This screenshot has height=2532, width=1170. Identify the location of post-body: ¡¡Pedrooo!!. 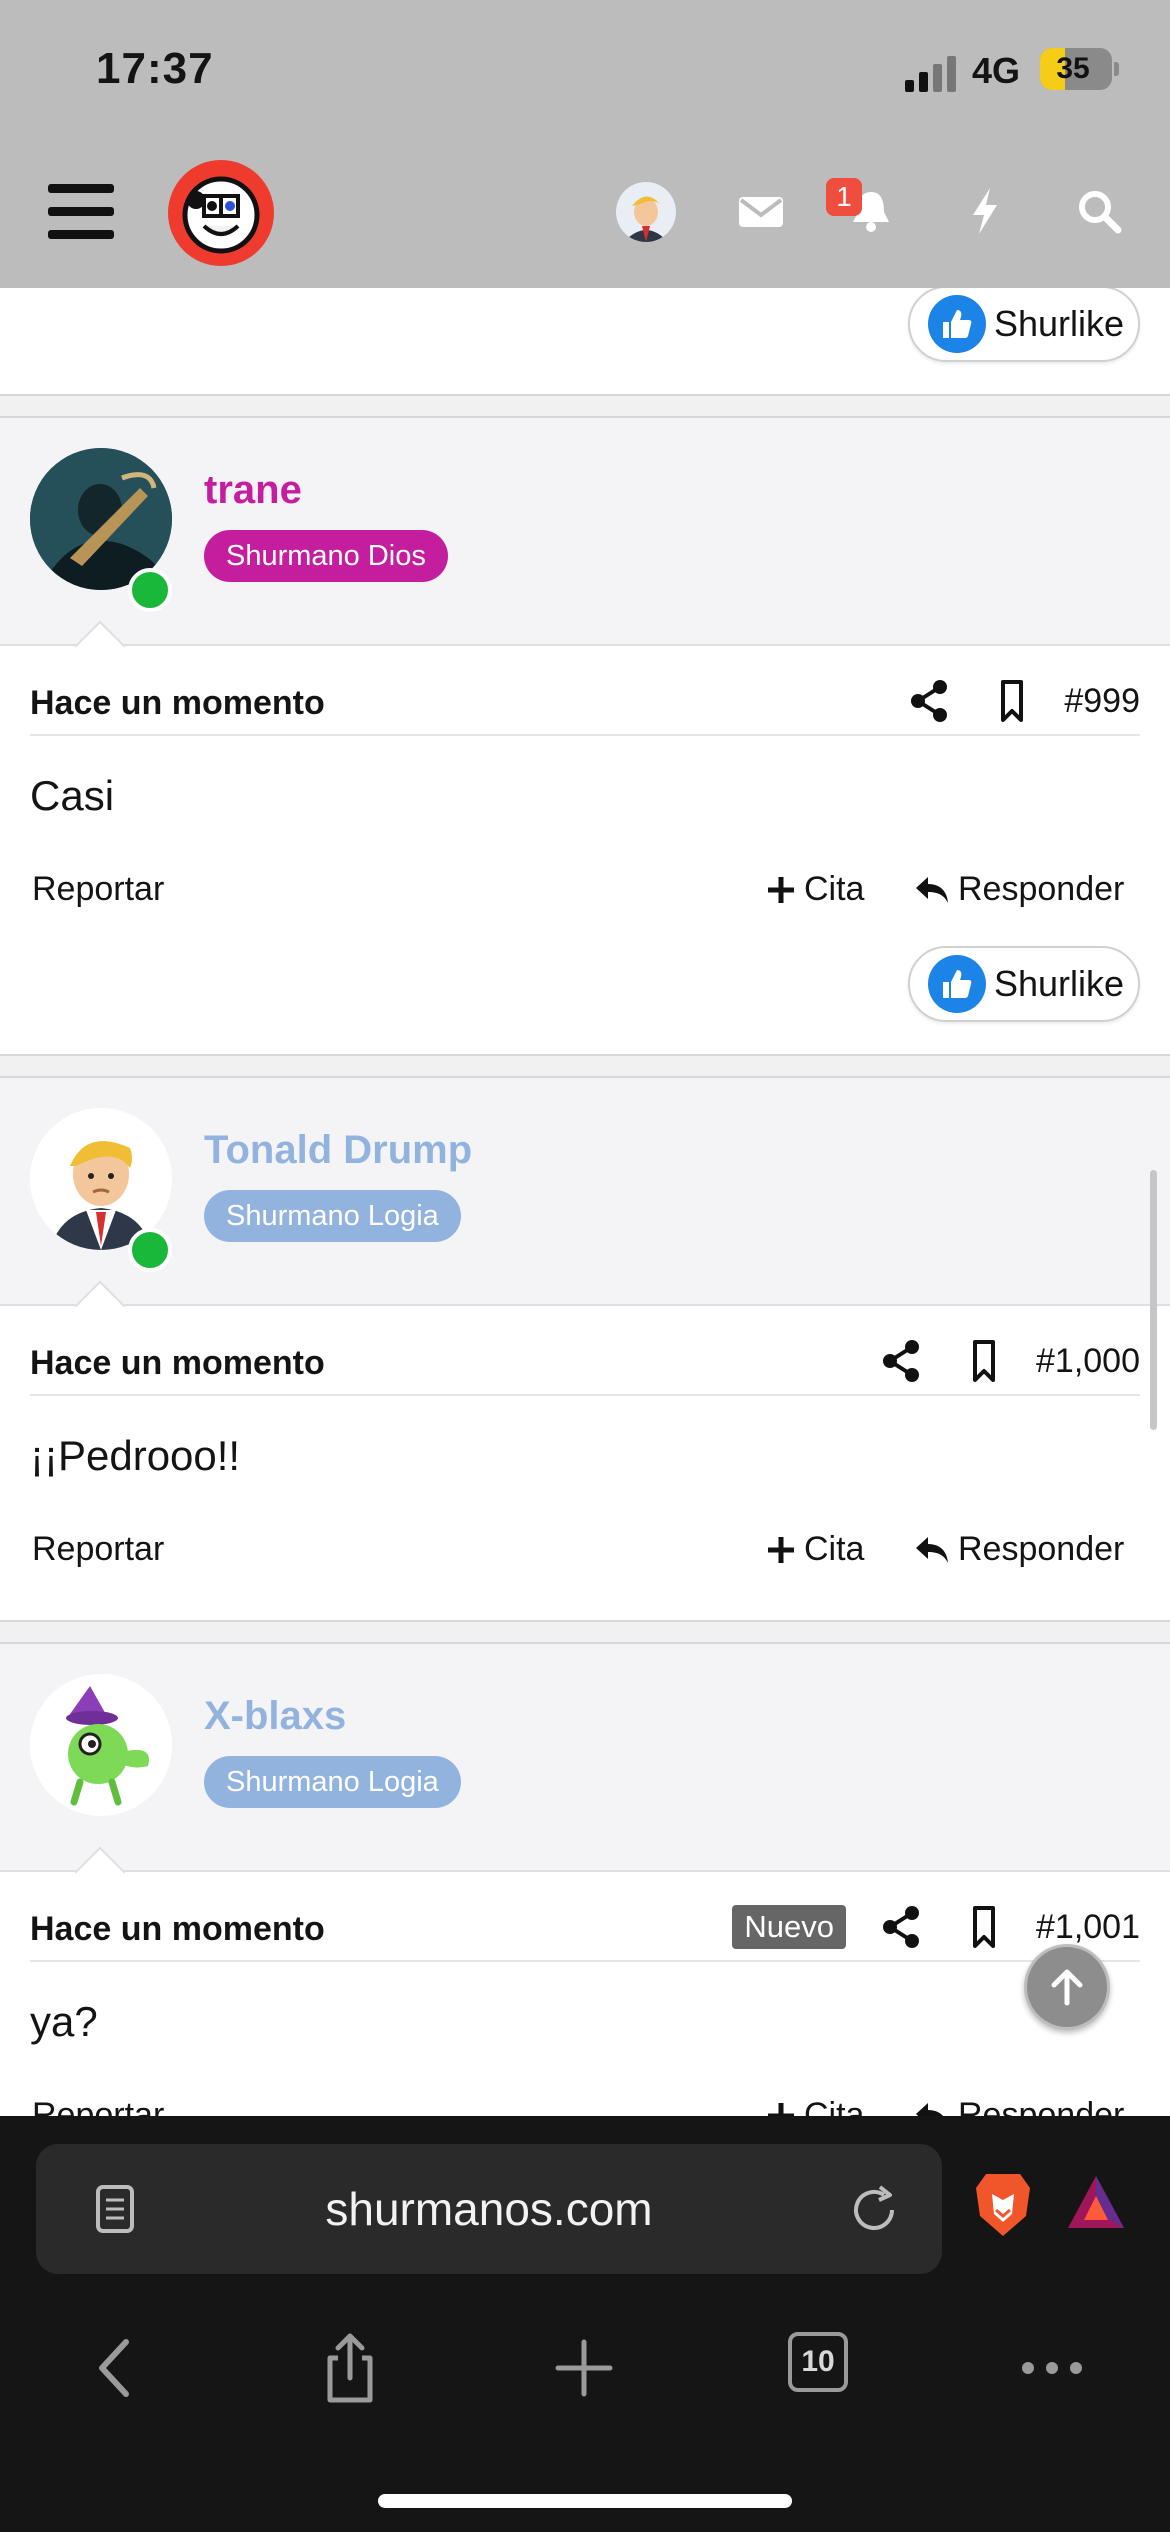
(135, 1455).